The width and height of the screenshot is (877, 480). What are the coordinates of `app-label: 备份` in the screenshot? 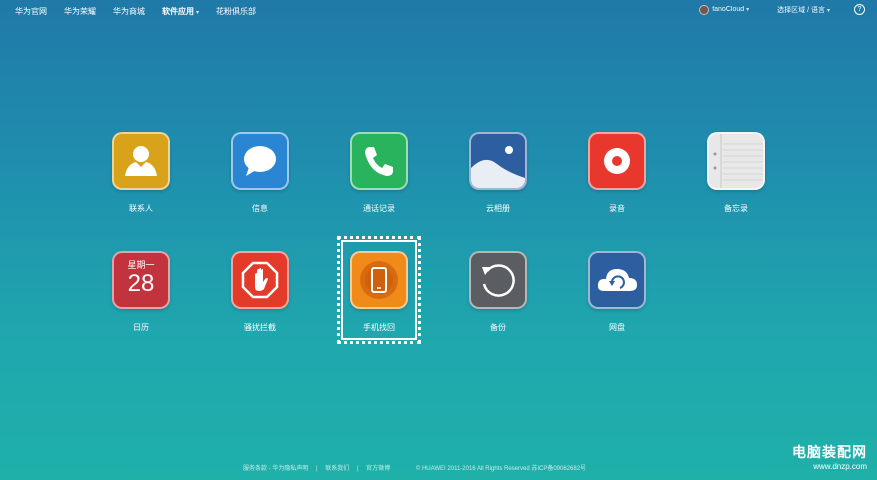 It's located at (498, 327).